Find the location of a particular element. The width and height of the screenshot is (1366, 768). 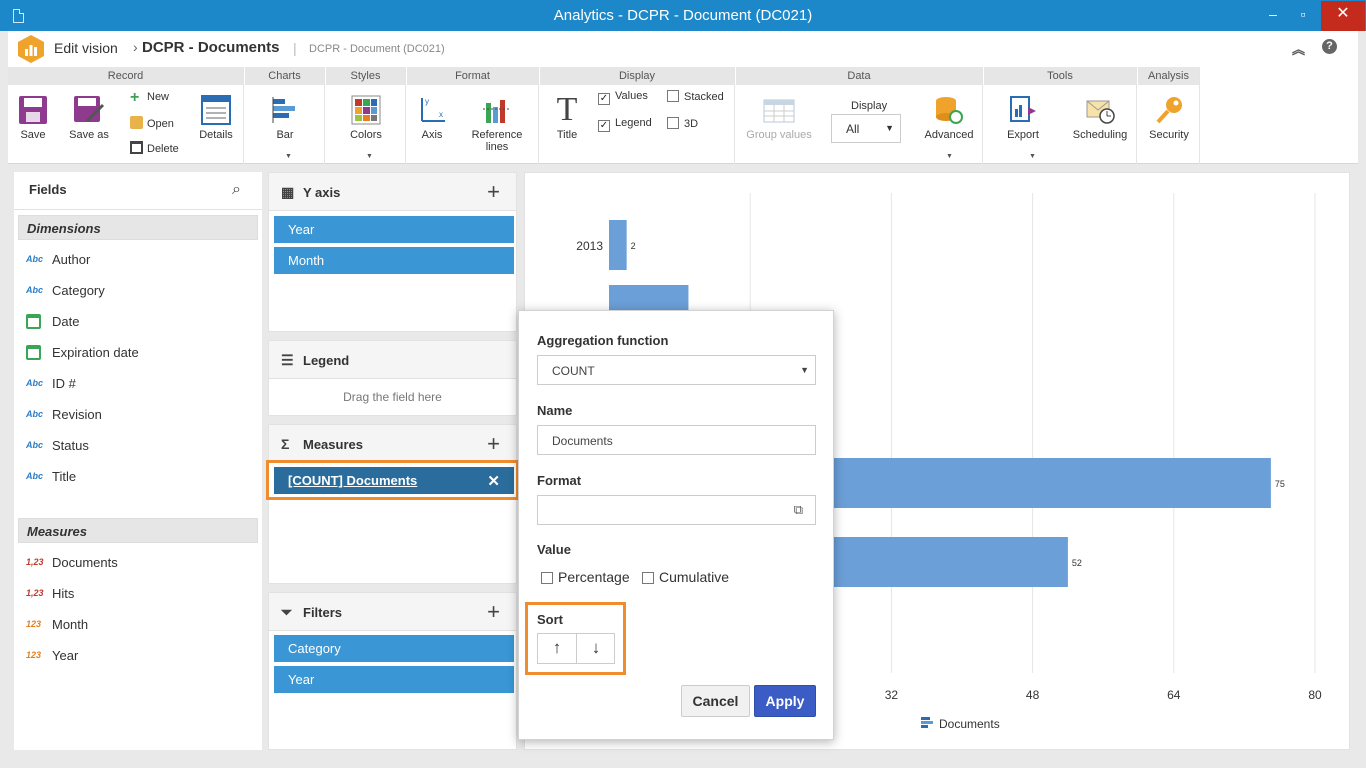

close-button: ✕ is located at coordinates (1343, 16).